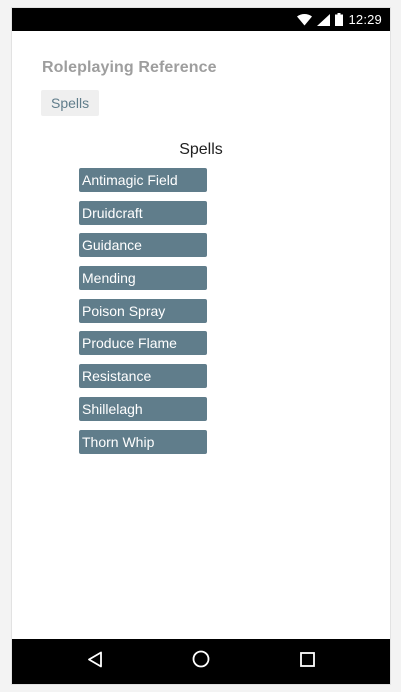 This screenshot has height=692, width=401. What do you see at coordinates (143, 441) in the screenshot?
I see `spell-item-thorn-whip: Thorn Whip` at bounding box center [143, 441].